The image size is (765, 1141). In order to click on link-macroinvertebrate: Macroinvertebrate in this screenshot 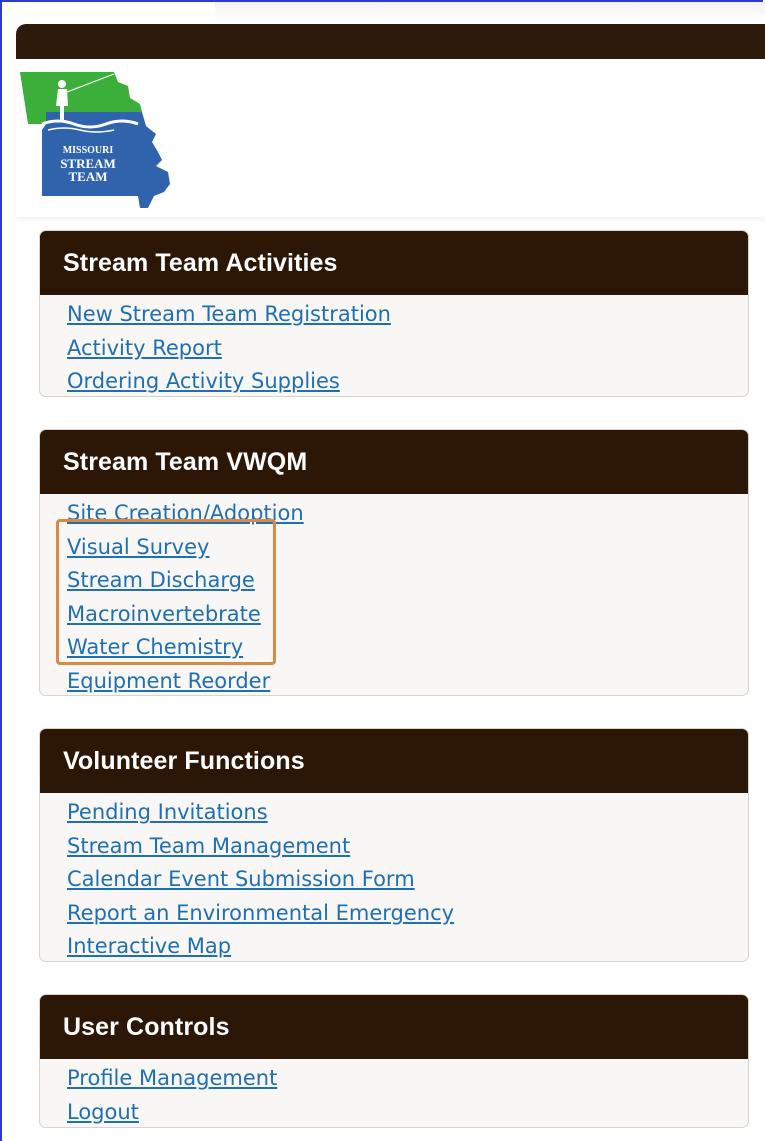, I will do `click(164, 614)`.